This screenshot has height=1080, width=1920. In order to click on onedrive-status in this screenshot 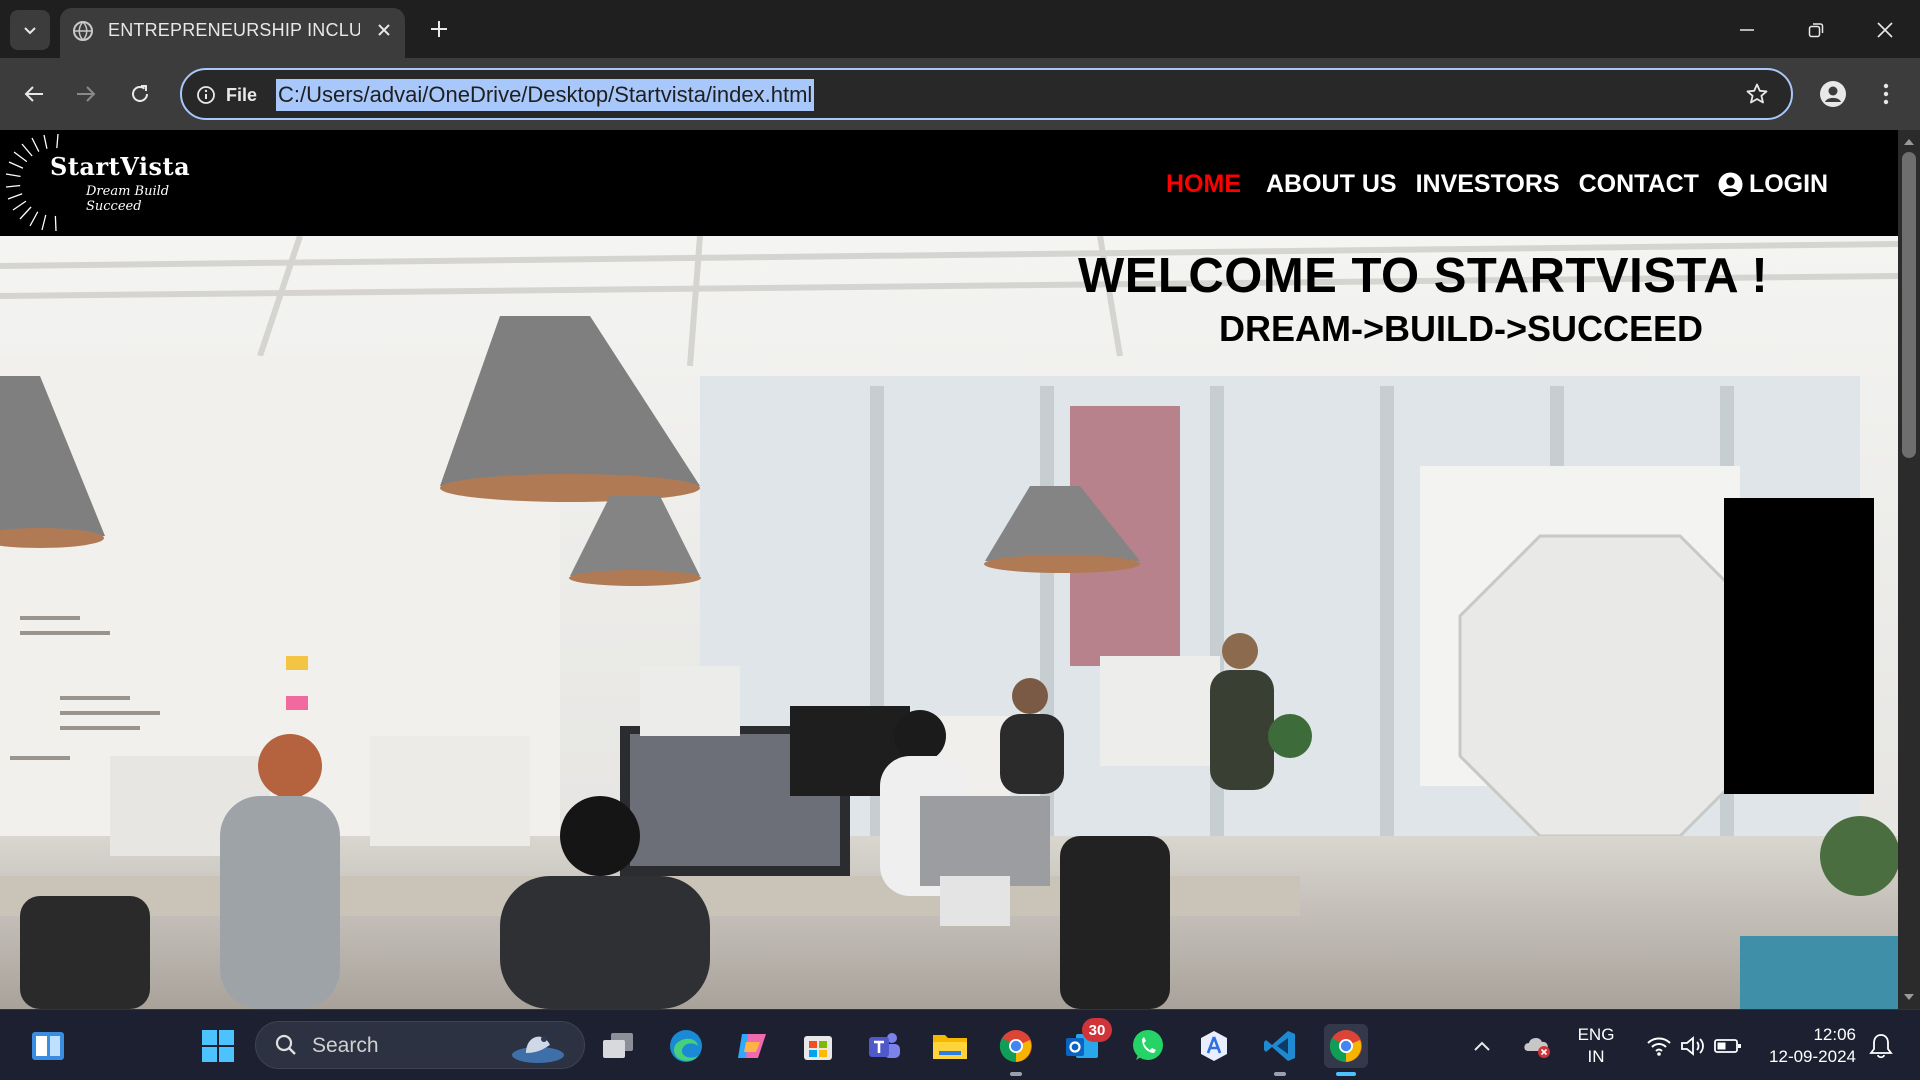, I will do `click(1538, 1046)`.